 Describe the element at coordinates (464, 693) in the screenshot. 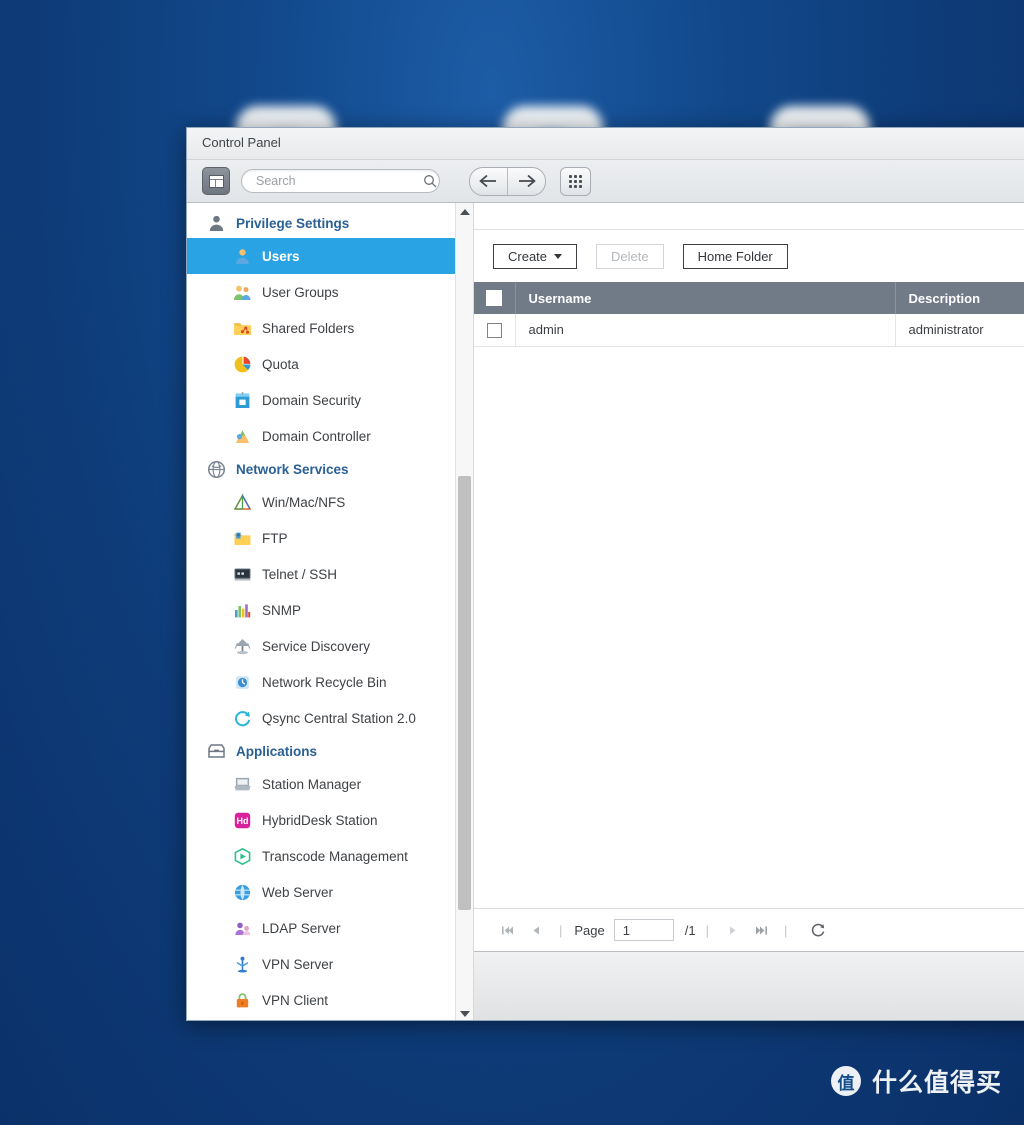

I see `scrollbar-thumb` at that location.